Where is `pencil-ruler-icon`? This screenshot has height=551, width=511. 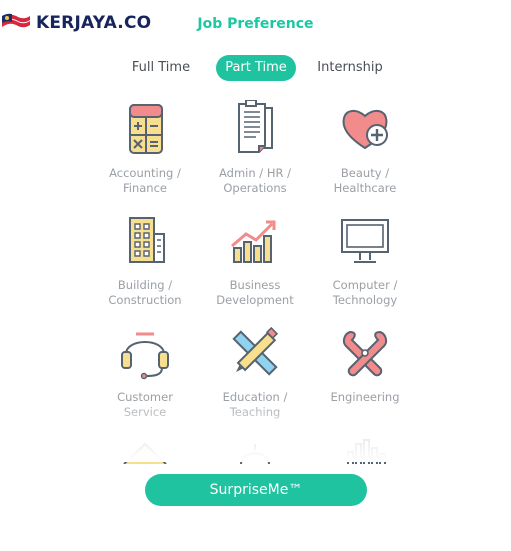 pencil-ruler-icon is located at coordinates (255, 351).